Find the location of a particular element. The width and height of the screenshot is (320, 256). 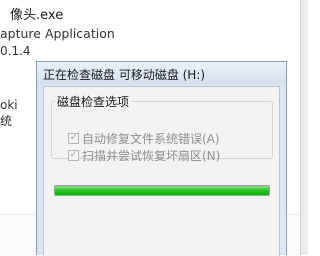

version-text: 0.1.4 is located at coordinates (15, 51).